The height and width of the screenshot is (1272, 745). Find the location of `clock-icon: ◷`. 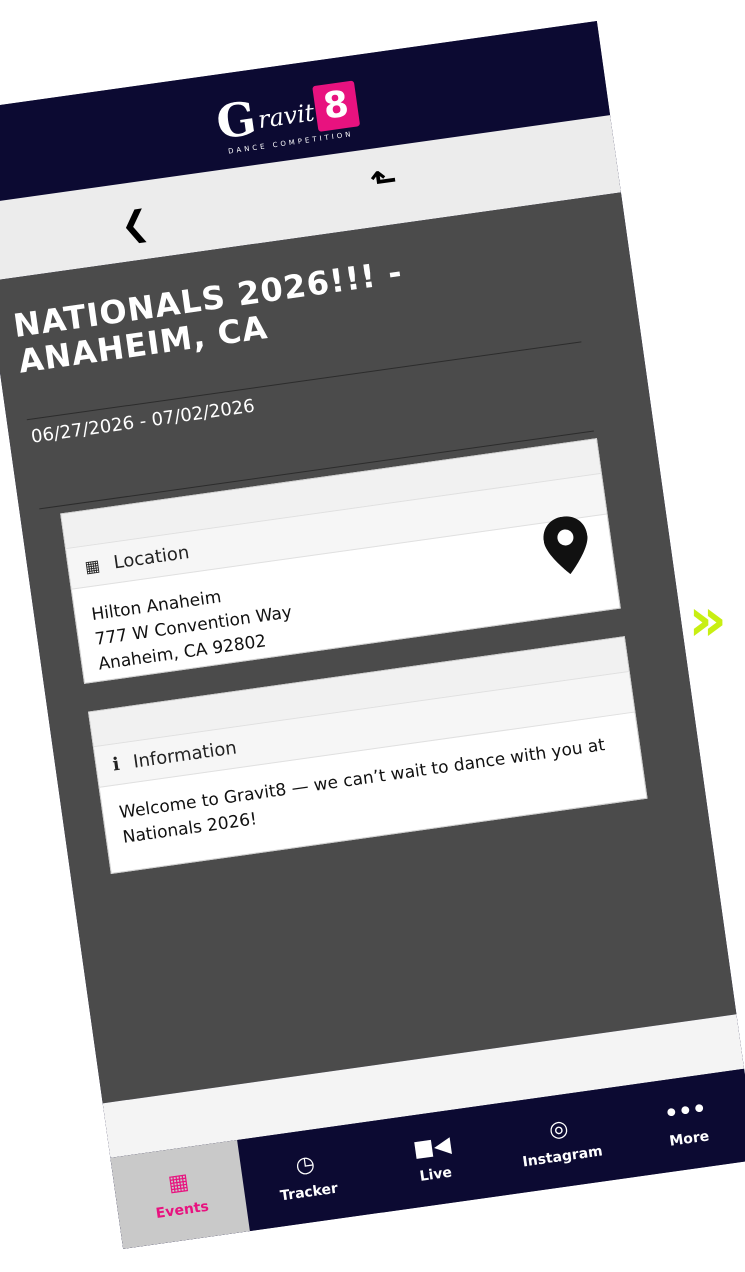

clock-icon: ◷ is located at coordinates (305, 1165).